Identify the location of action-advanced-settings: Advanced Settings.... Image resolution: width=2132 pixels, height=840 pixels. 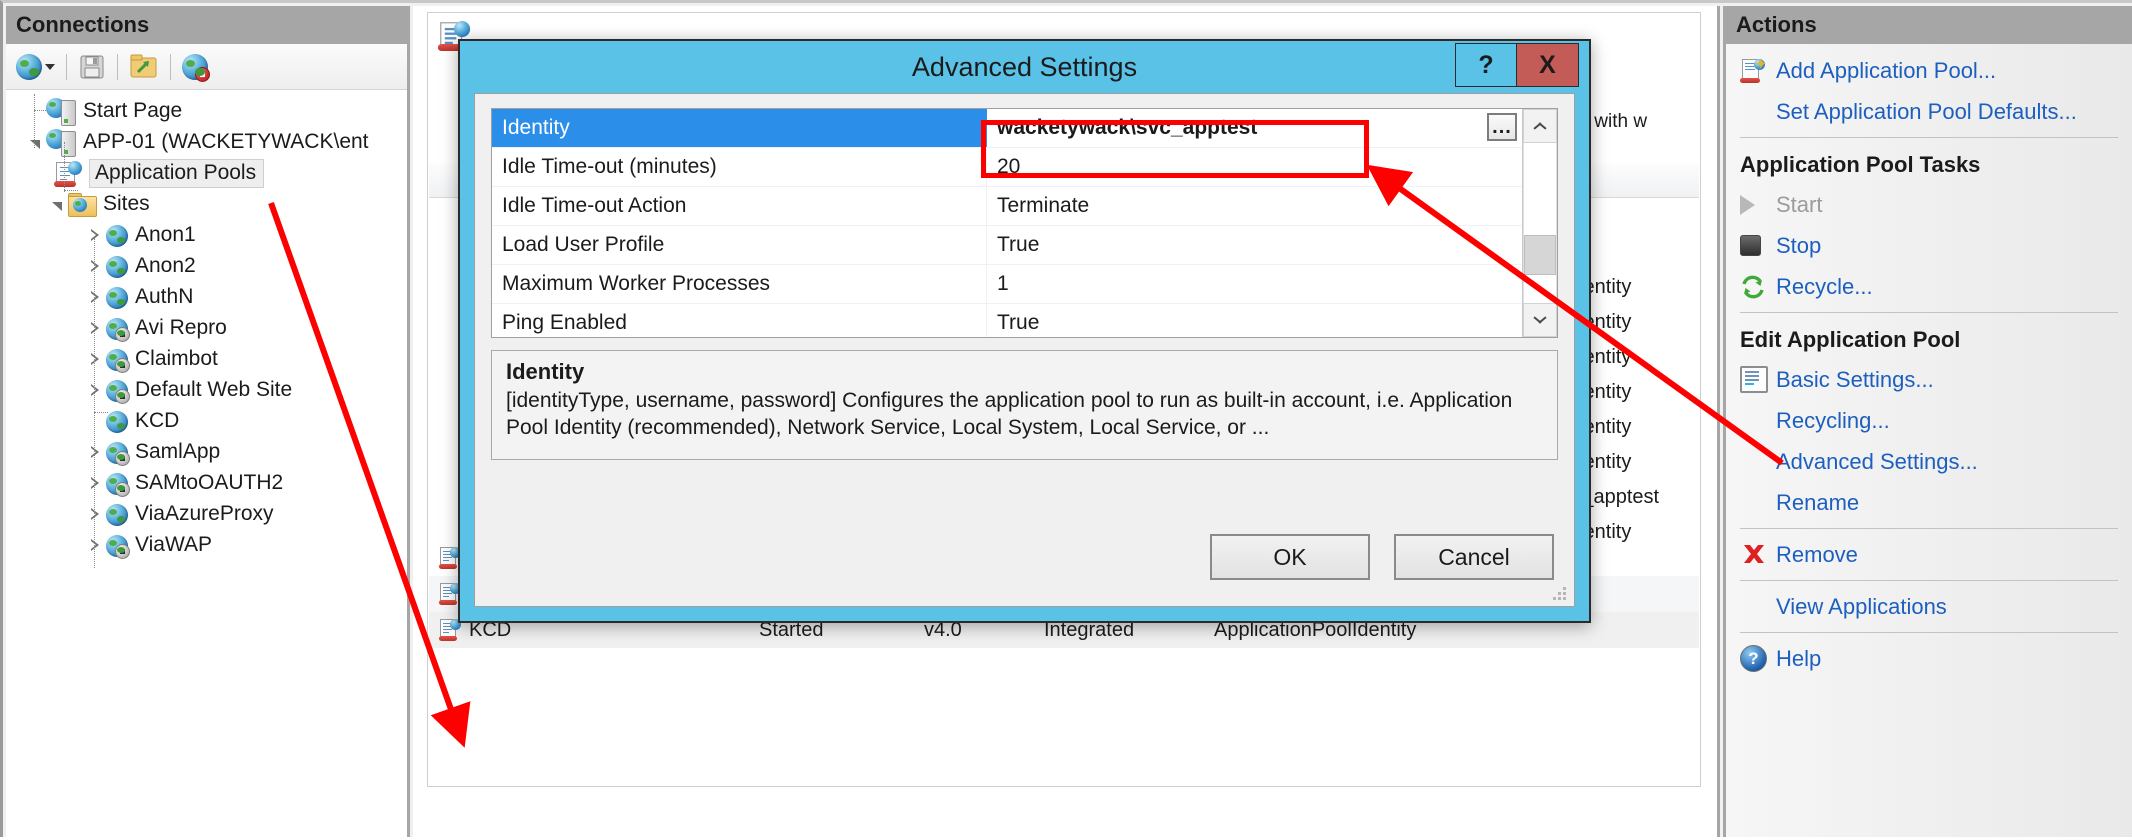
(1929, 461).